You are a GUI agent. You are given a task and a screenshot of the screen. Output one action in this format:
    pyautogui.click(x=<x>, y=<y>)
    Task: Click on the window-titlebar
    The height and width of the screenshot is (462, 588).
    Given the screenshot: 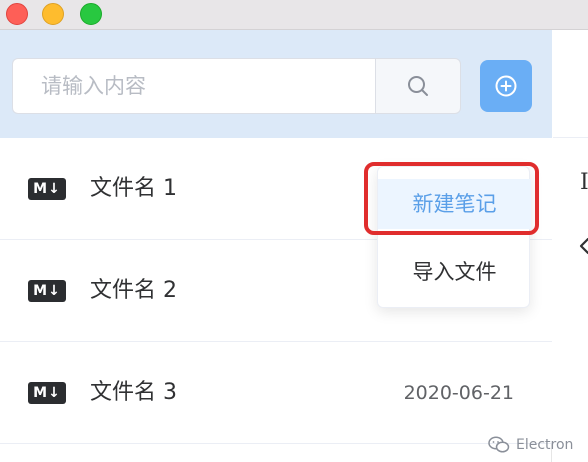 What is the action you would take?
    pyautogui.click(x=294, y=15)
    